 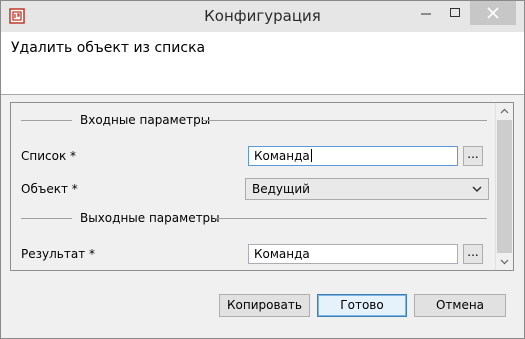 I want to click on result-label: Результат *, so click(x=58, y=254).